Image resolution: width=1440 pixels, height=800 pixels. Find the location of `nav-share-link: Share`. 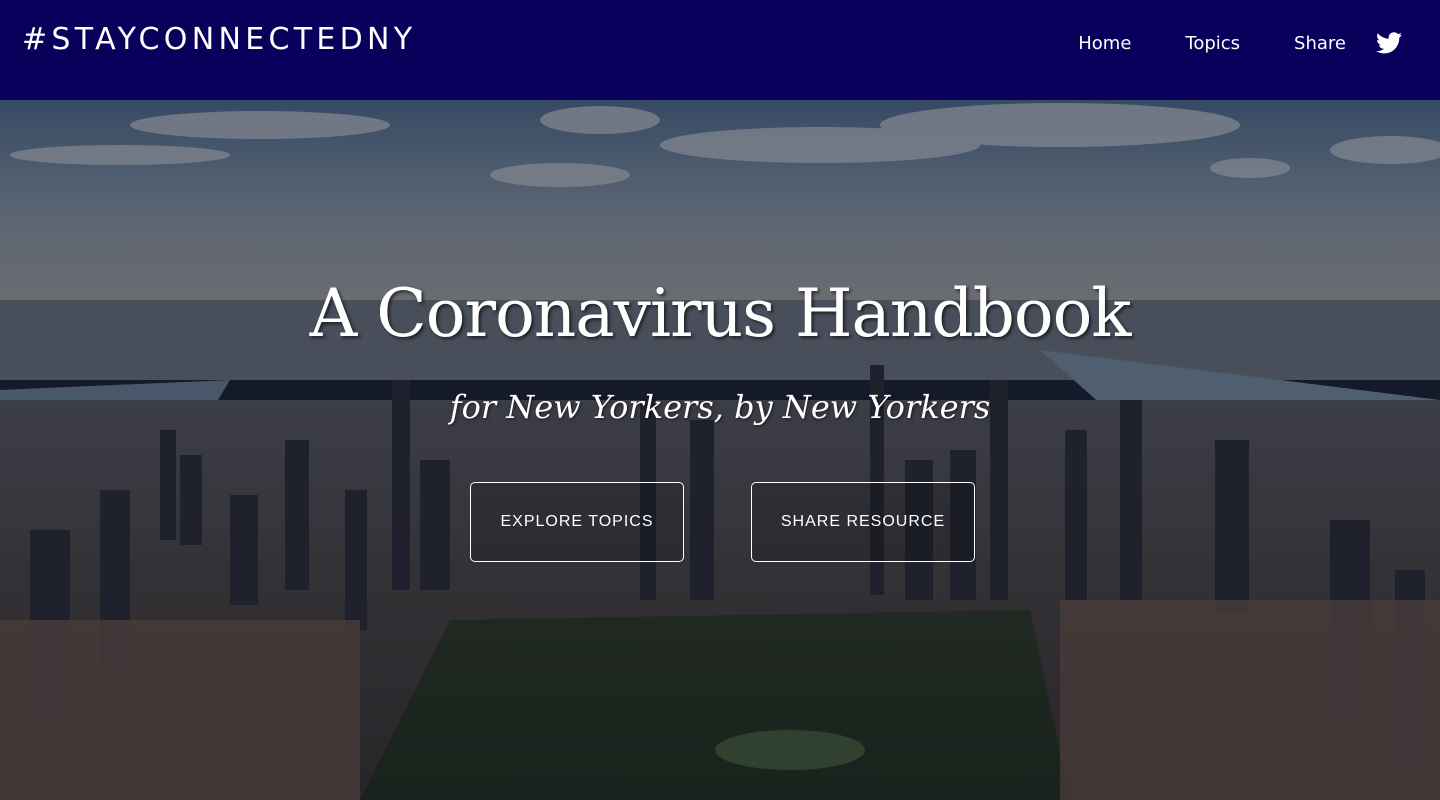

nav-share-link: Share is located at coordinates (1320, 43).